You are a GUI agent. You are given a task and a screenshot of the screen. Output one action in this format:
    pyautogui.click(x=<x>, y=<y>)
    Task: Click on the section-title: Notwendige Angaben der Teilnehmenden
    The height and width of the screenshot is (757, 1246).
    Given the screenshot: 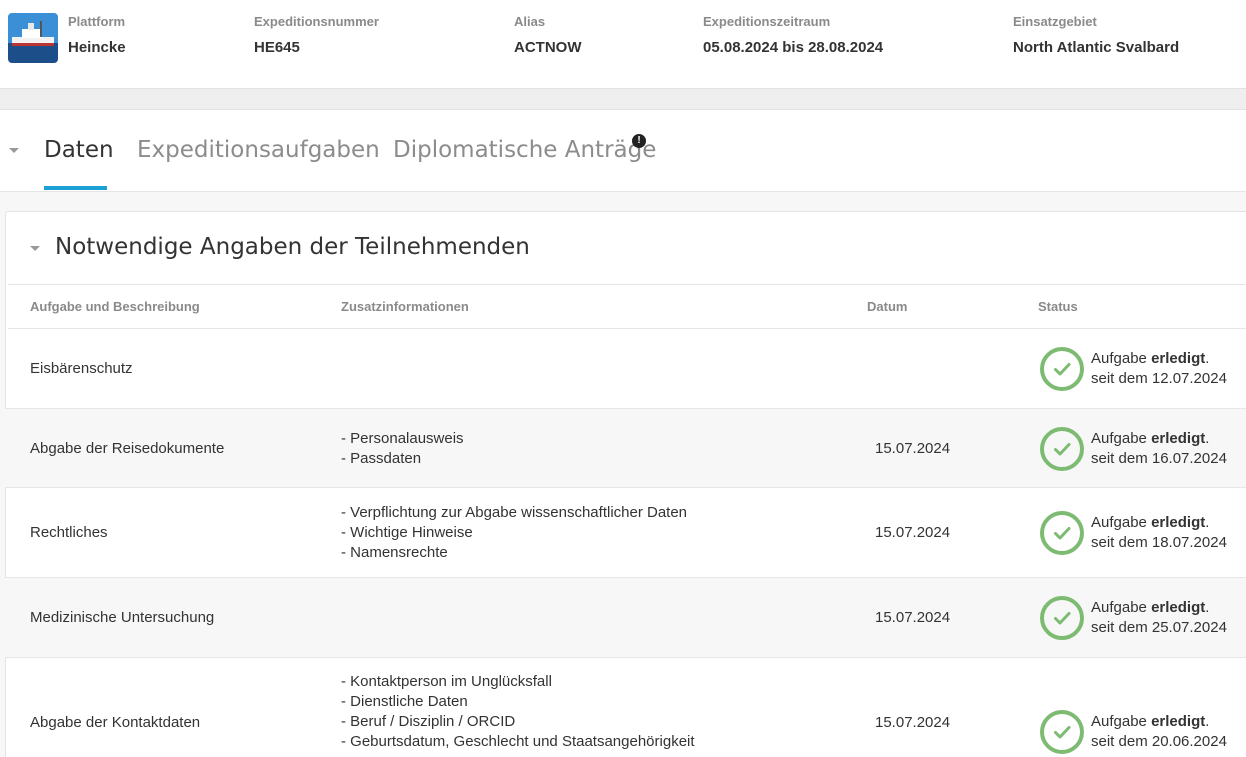 What is the action you would take?
    pyautogui.click(x=292, y=247)
    